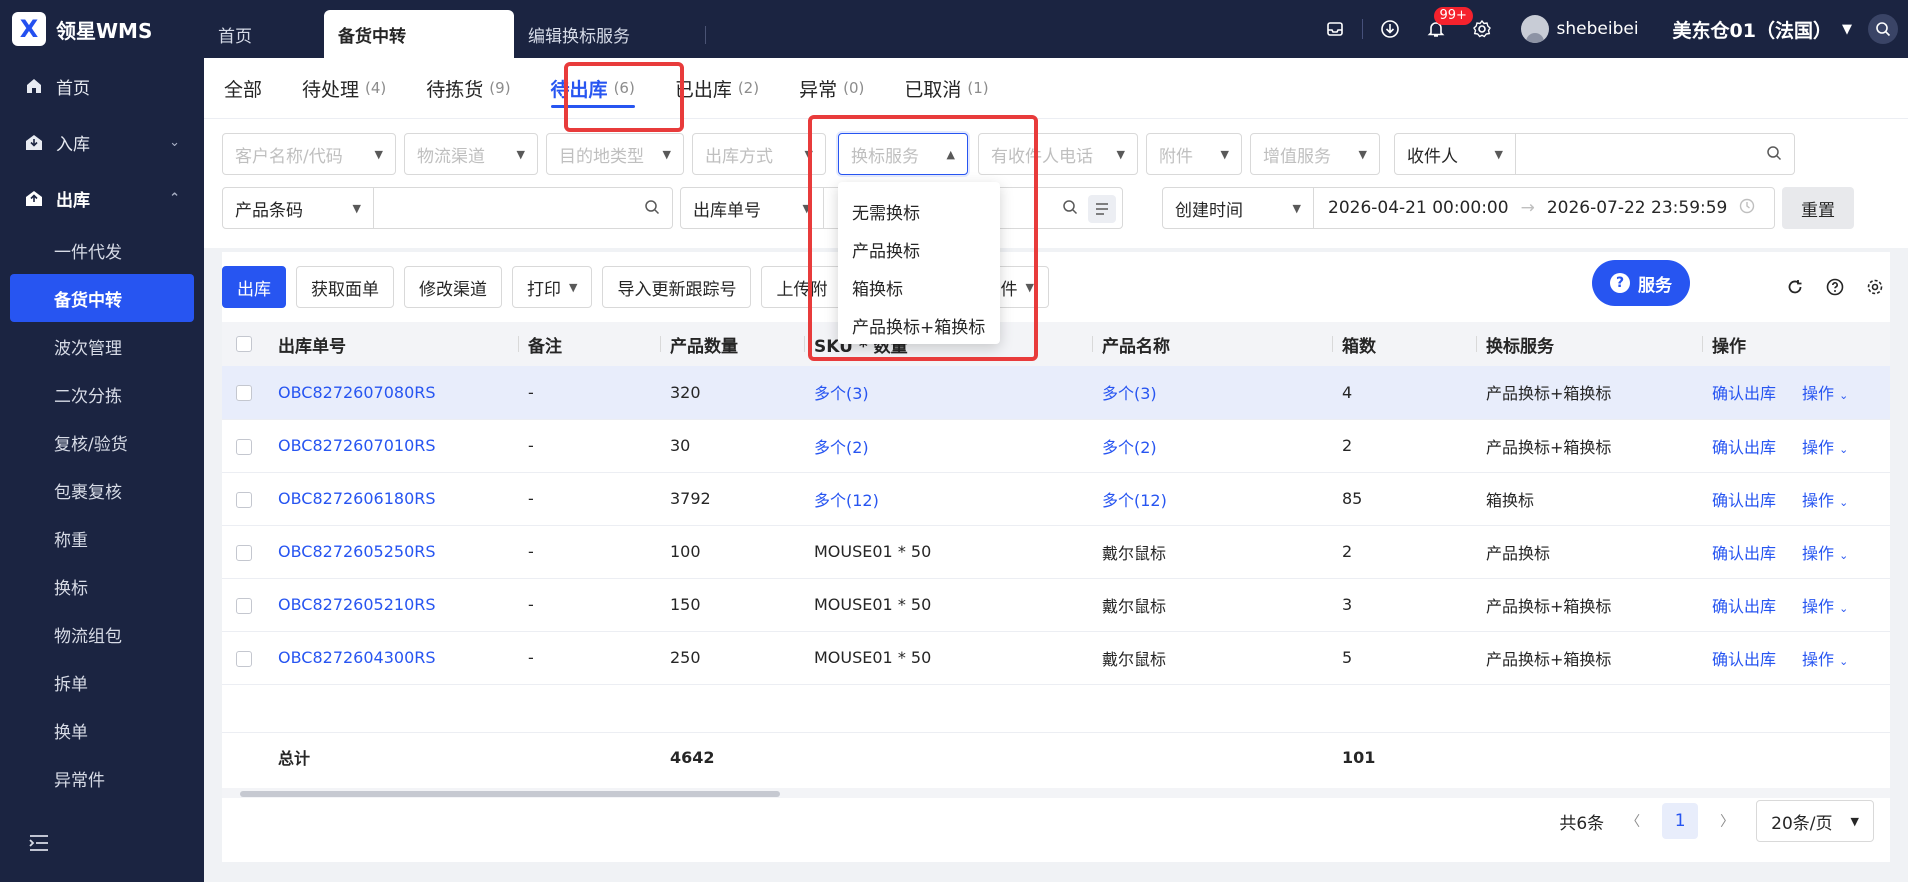 Image resolution: width=1908 pixels, height=882 pixels. Describe the element at coordinates (615, 154) in the screenshot. I see `dest-type-select: 目的地类型 ▼` at that location.